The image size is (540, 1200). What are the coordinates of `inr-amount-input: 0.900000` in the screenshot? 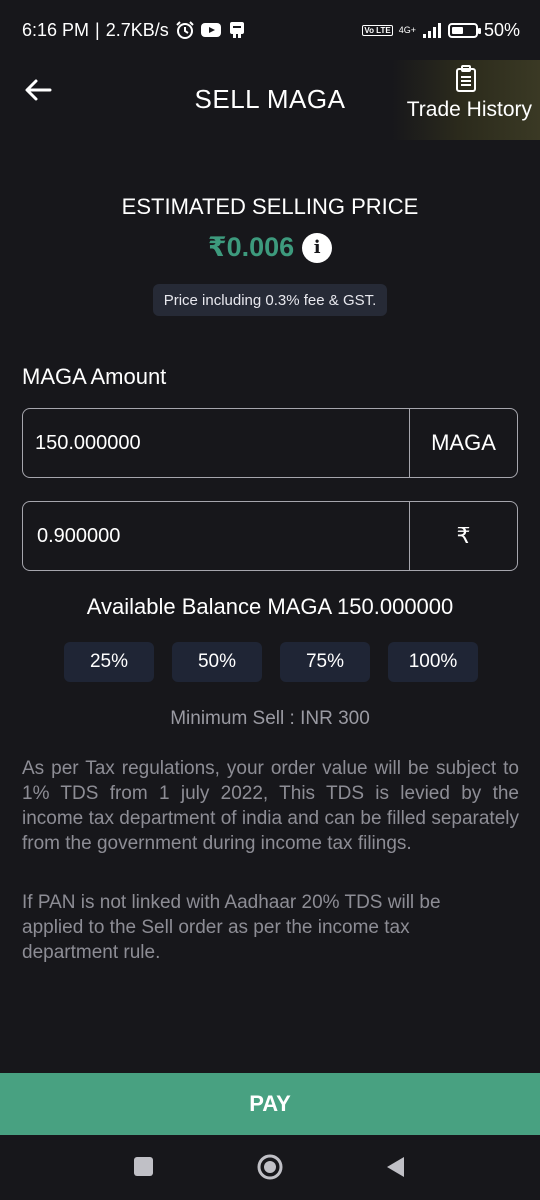 It's located at (216, 536).